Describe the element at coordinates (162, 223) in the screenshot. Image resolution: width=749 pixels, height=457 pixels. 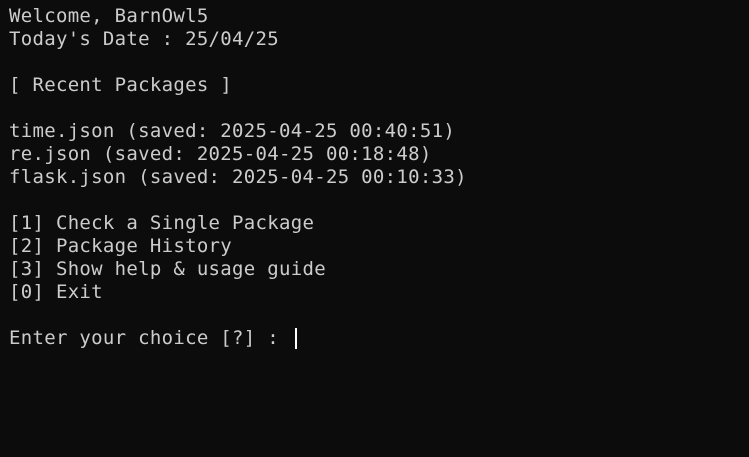
I see `menu-option-check-package: [1] Check a Single Package` at that location.